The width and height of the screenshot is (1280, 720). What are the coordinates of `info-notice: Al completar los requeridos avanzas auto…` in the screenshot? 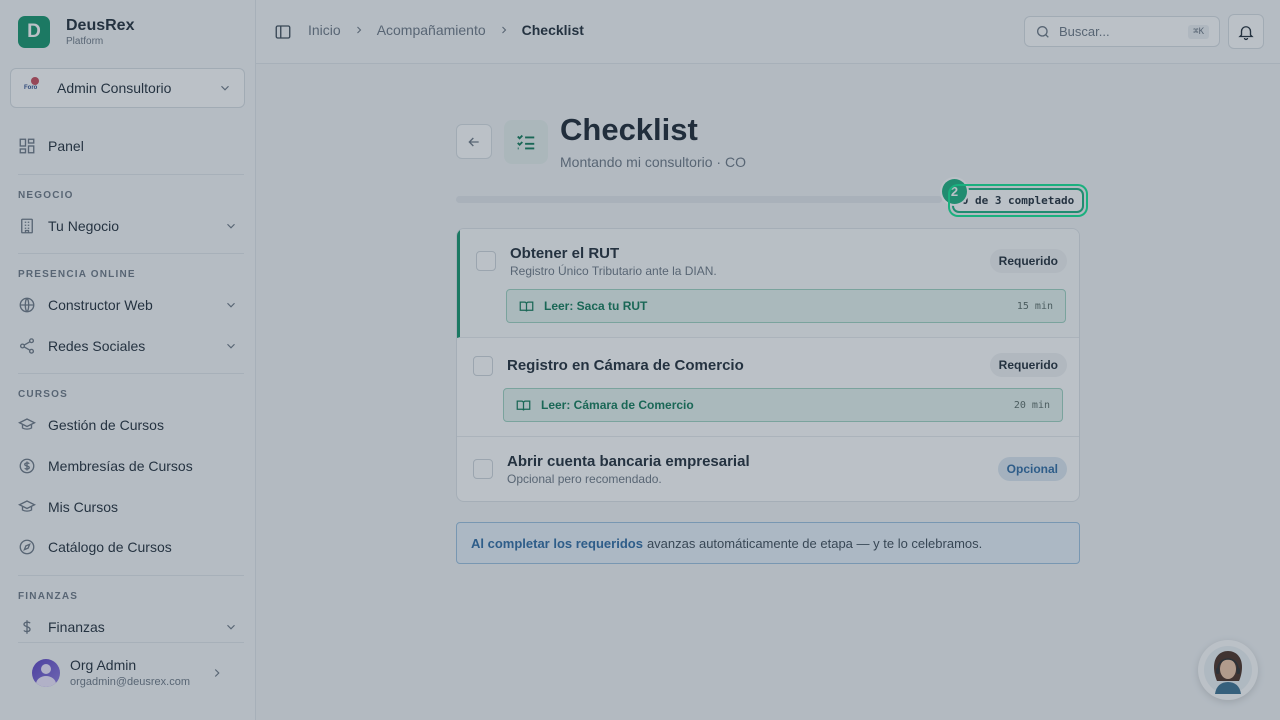 It's located at (768, 543).